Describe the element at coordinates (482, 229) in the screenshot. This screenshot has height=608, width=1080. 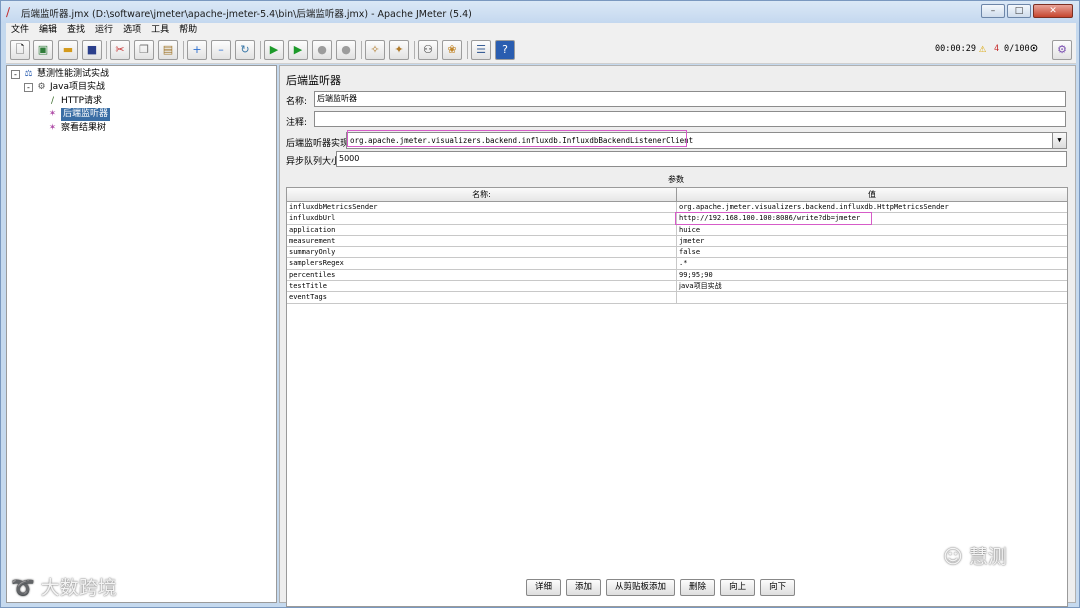
I see `param-name: application` at that location.